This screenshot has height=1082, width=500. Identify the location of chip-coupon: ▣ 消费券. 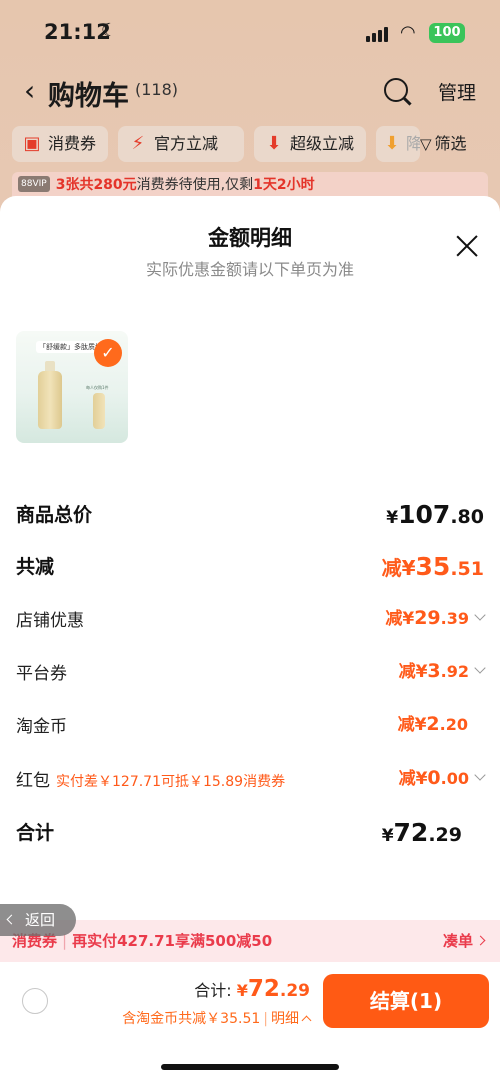
(60, 144).